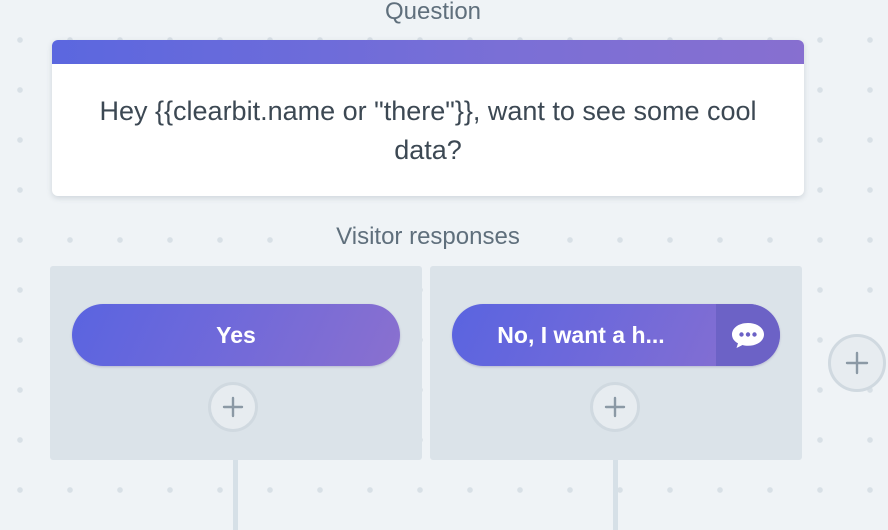 Image resolution: width=888 pixels, height=530 pixels. Describe the element at coordinates (428, 237) in the screenshot. I see `visitor-responses-label: Visitor responses` at that location.